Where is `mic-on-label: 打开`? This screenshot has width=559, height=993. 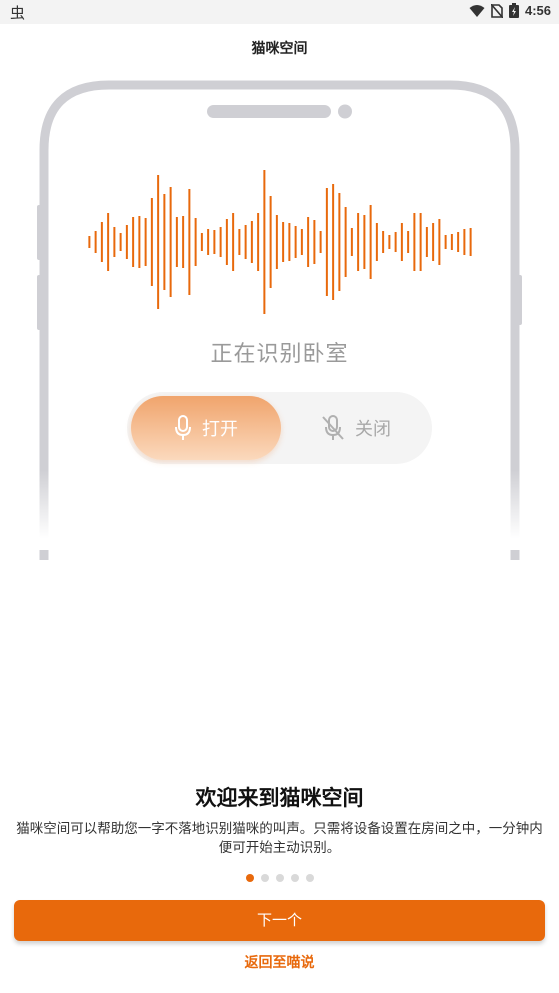
mic-on-label: 打开 is located at coordinates (220, 429).